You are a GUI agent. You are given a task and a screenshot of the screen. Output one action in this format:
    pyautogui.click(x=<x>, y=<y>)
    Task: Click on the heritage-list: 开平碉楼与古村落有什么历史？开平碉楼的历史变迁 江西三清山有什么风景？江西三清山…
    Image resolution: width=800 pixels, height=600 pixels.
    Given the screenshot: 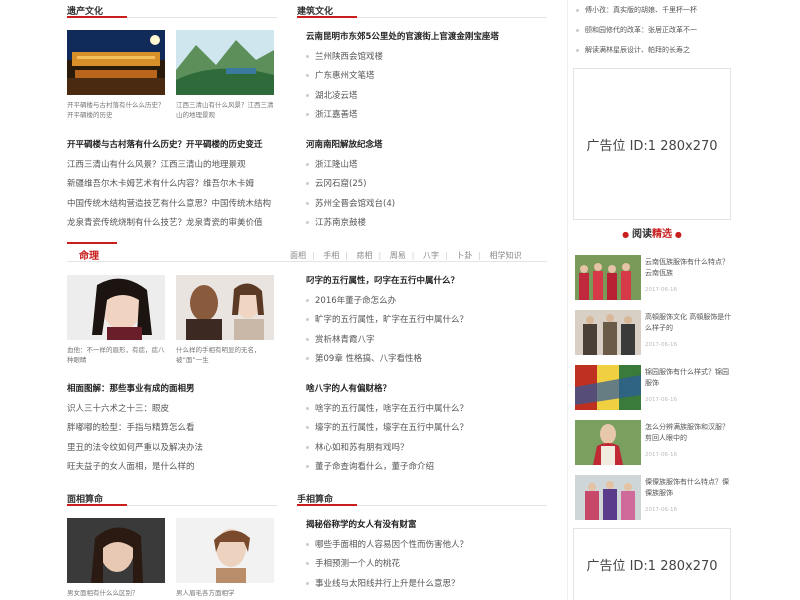 What is the action you would take?
    pyautogui.click(x=174, y=185)
    